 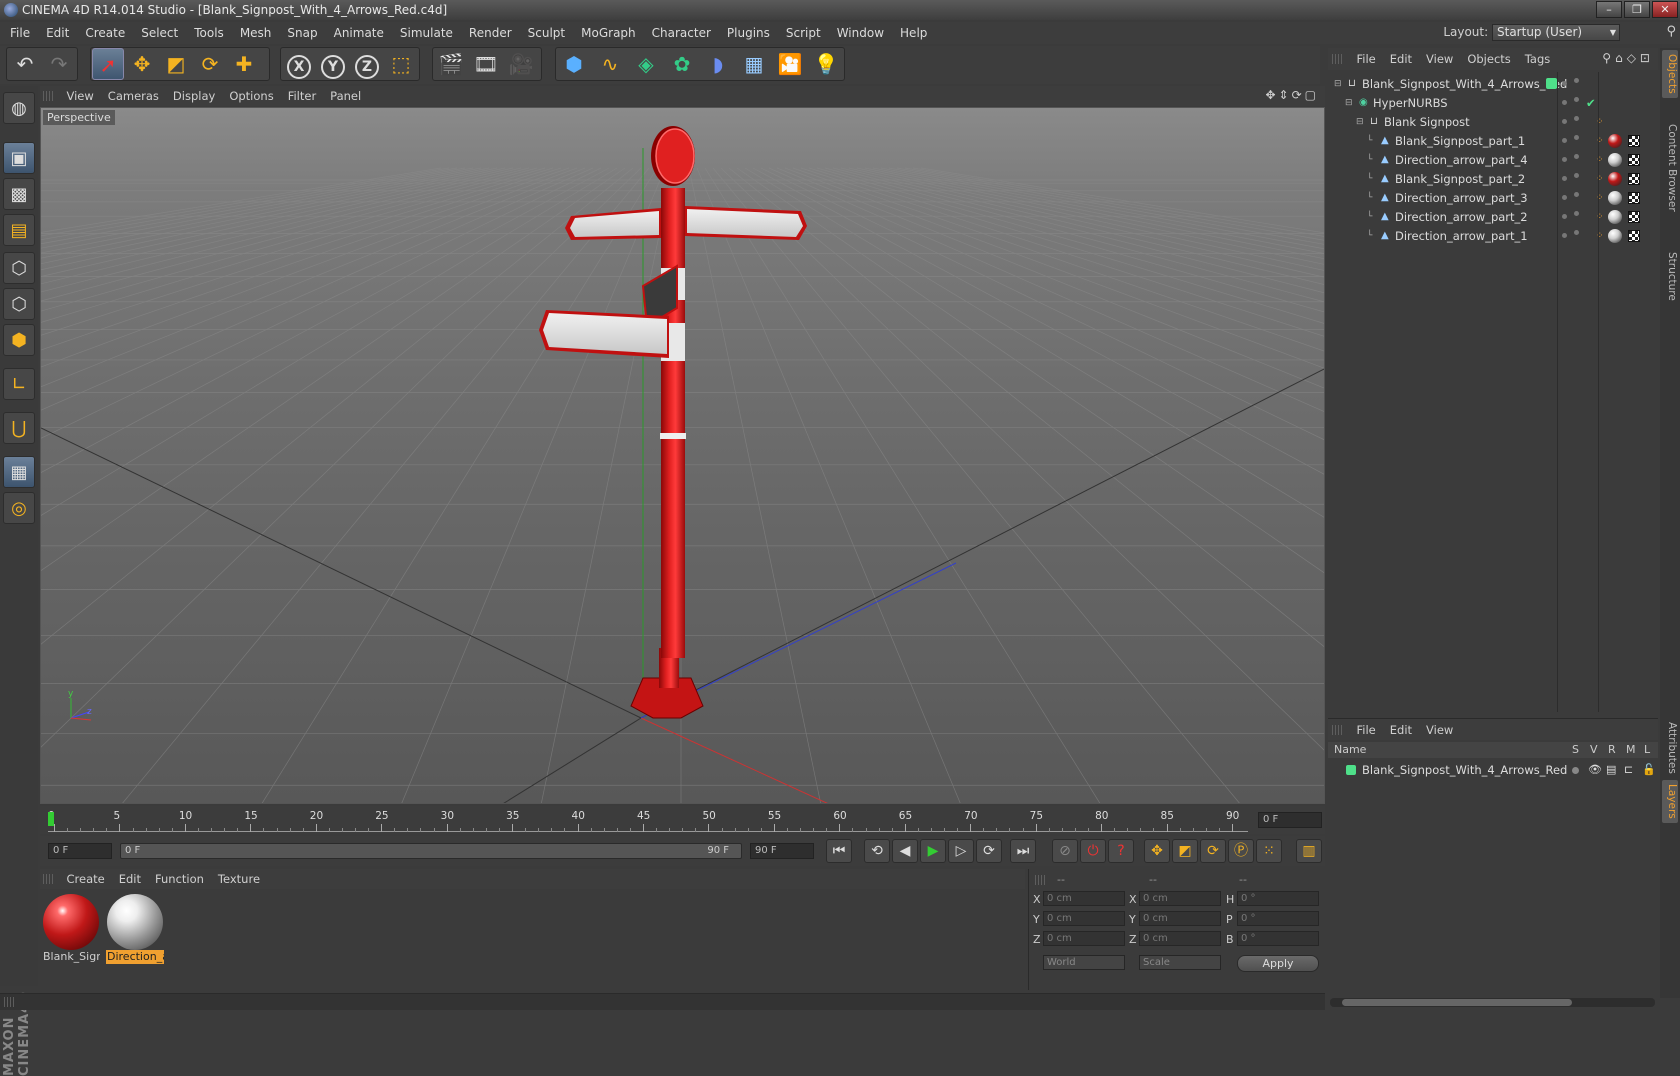 What do you see at coordinates (521, 64) in the screenshot?
I see `render-settings-icon: 🎥` at bounding box center [521, 64].